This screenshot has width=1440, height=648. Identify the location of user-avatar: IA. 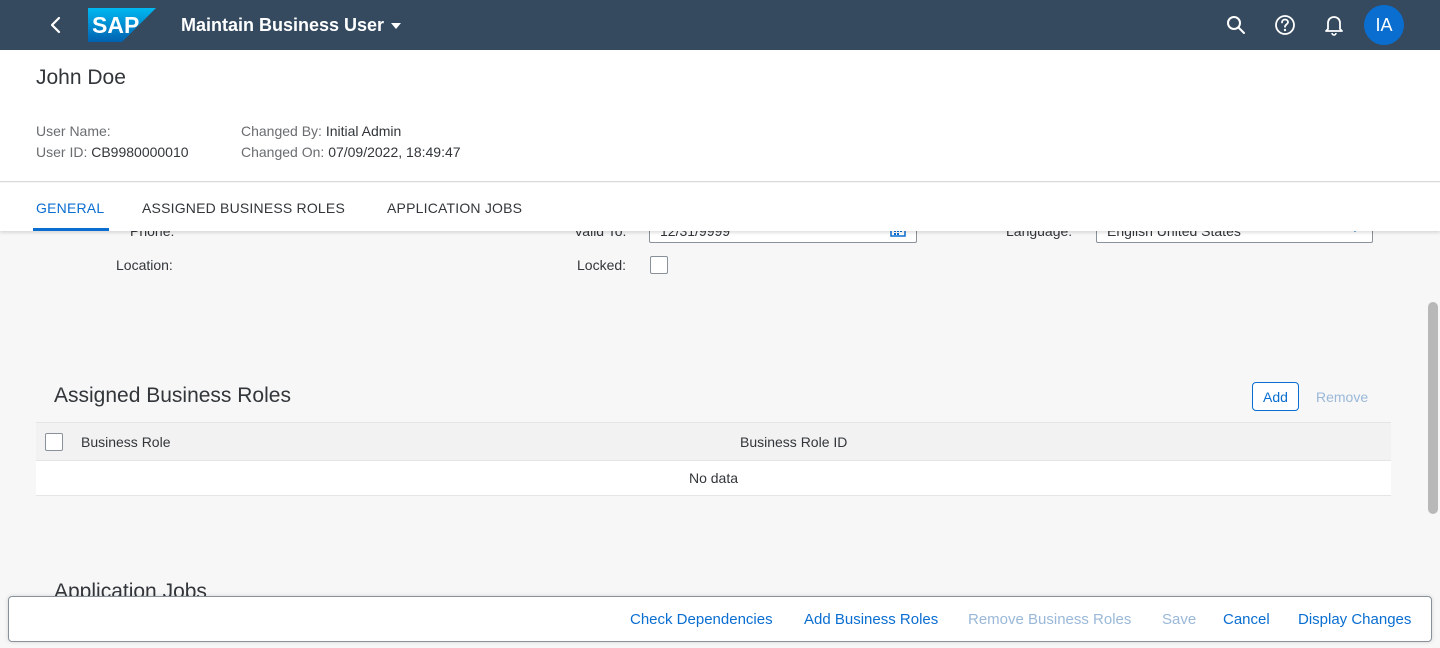
(1384, 25).